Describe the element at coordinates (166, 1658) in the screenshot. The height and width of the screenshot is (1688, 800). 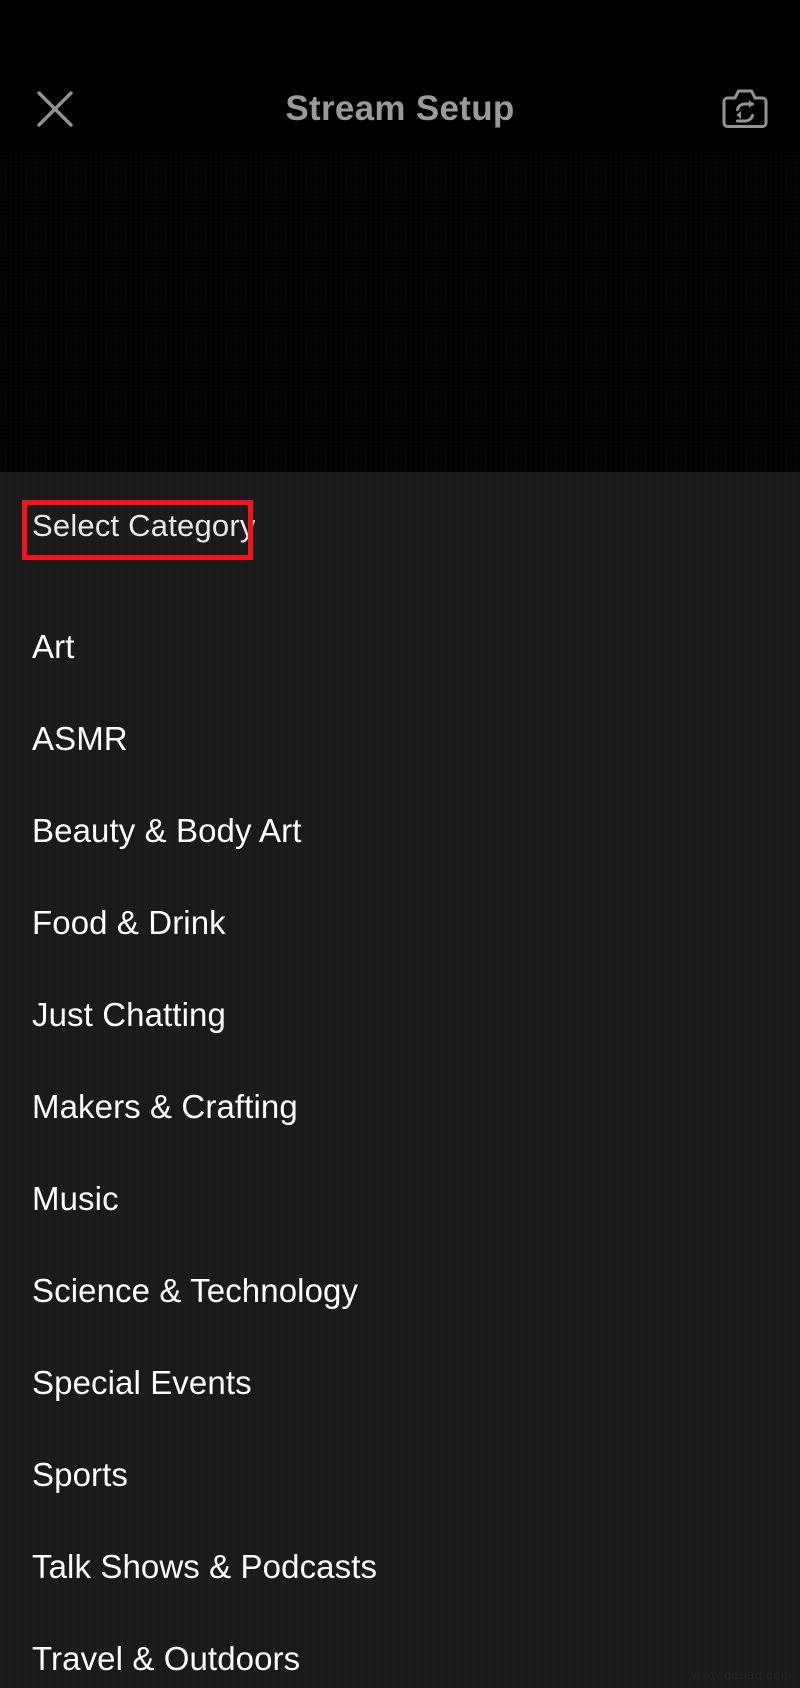
I see `category-label: Travel & Outdoors` at that location.